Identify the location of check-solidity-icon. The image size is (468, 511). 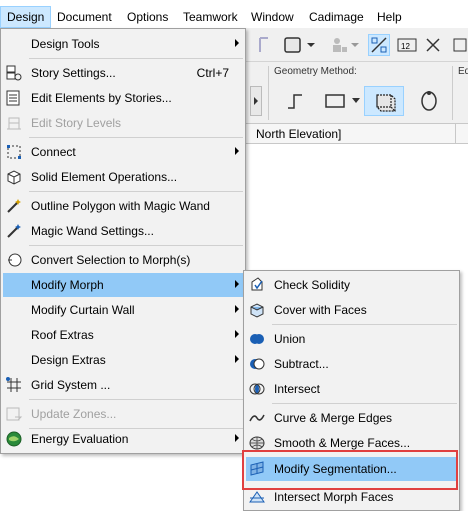
(257, 285).